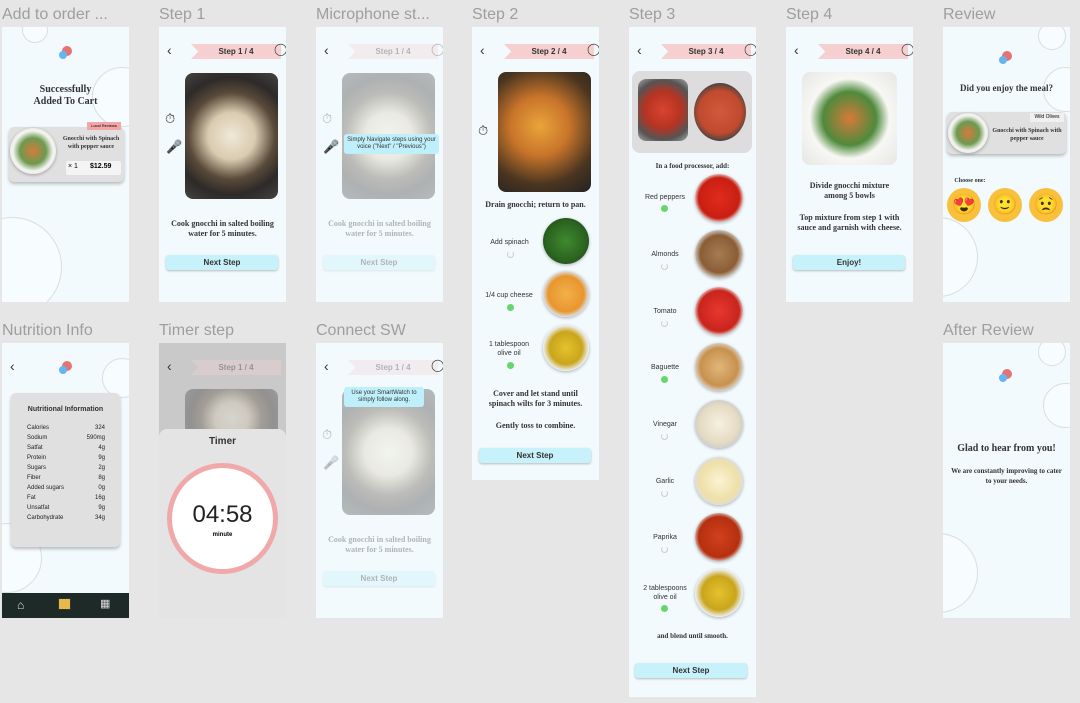 This screenshot has height=703, width=1080. What do you see at coordinates (692, 636) in the screenshot?
I see `step3-outro: and blend until smooth.` at bounding box center [692, 636].